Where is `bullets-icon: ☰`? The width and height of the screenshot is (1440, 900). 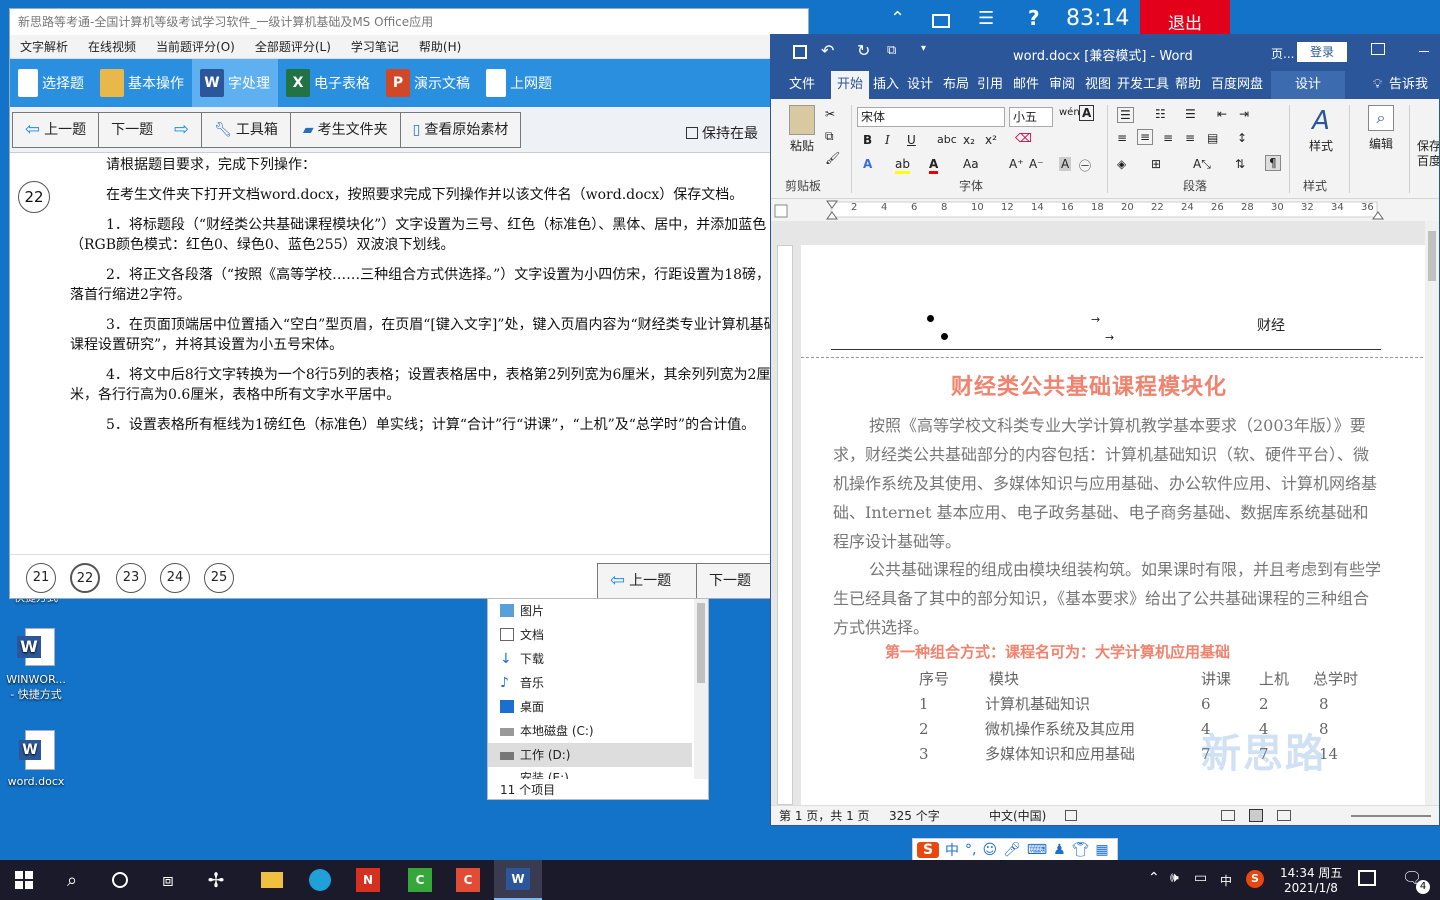
bullets-icon: ☰ is located at coordinates (1125, 115).